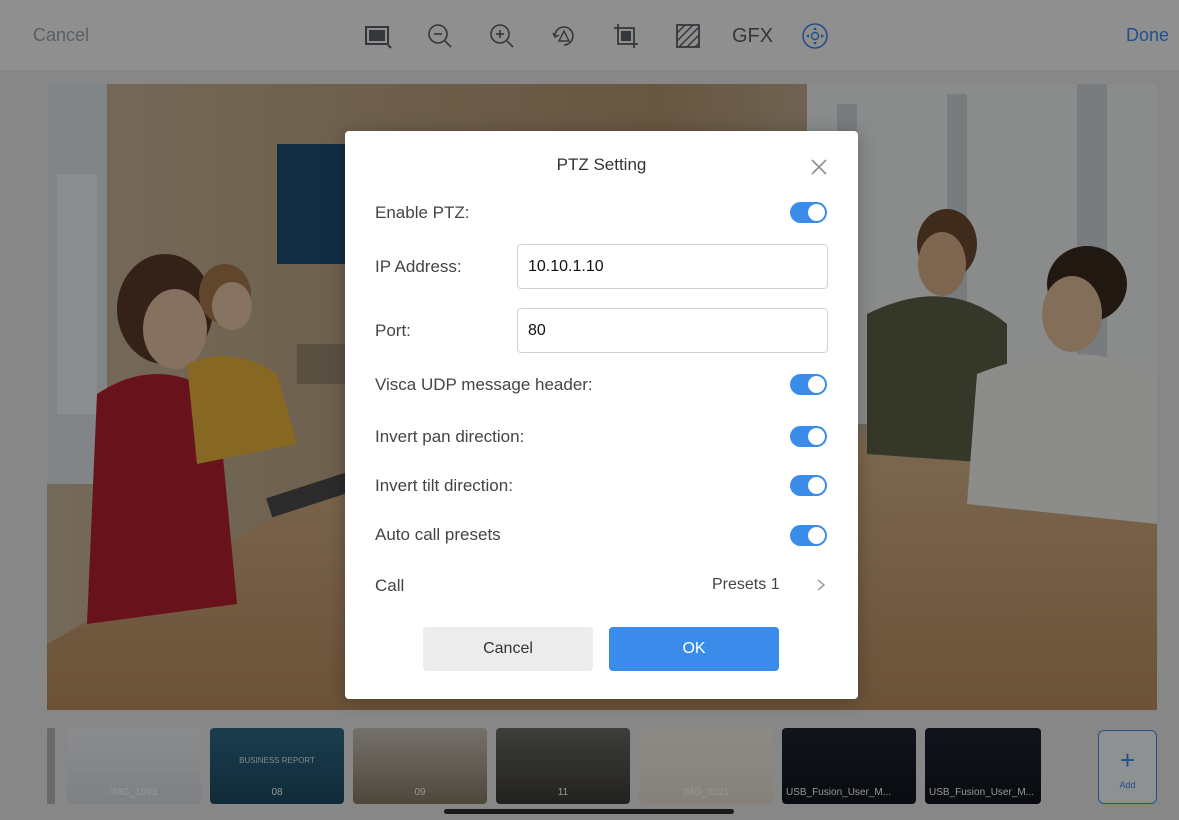 The height and width of the screenshot is (820, 1179). What do you see at coordinates (694, 649) in the screenshot?
I see `ok-button: OK` at bounding box center [694, 649].